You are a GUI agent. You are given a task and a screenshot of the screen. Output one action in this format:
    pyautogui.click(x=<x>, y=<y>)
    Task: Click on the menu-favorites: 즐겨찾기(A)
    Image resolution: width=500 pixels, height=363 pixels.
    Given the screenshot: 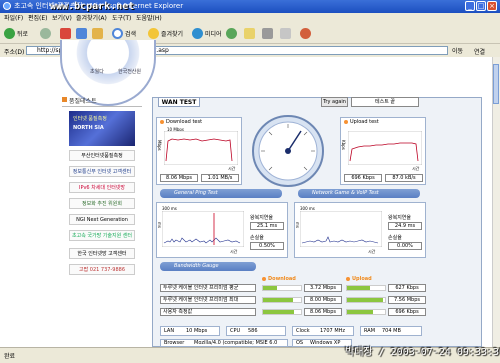 What is the action you would take?
    pyautogui.click(x=91, y=18)
    